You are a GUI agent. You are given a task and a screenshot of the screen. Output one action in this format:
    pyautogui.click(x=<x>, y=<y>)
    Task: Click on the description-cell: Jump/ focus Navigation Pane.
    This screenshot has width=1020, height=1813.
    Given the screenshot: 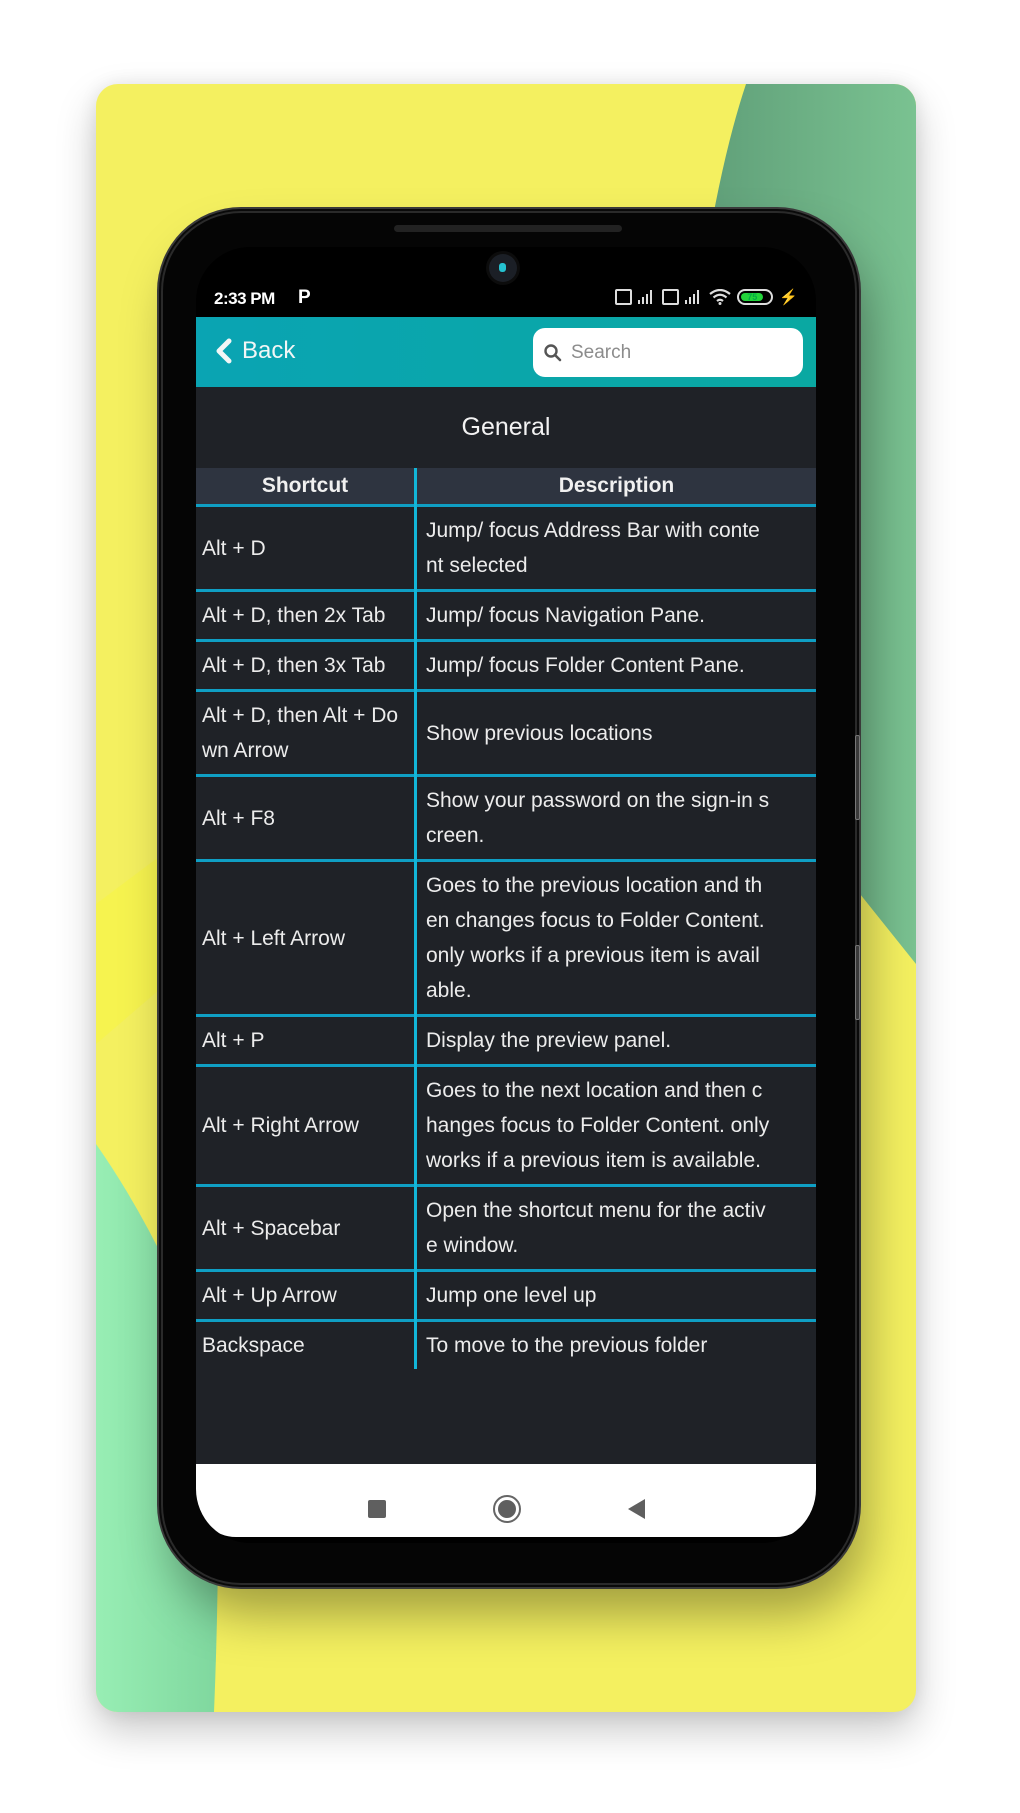 What is the action you would take?
    pyautogui.click(x=615, y=615)
    